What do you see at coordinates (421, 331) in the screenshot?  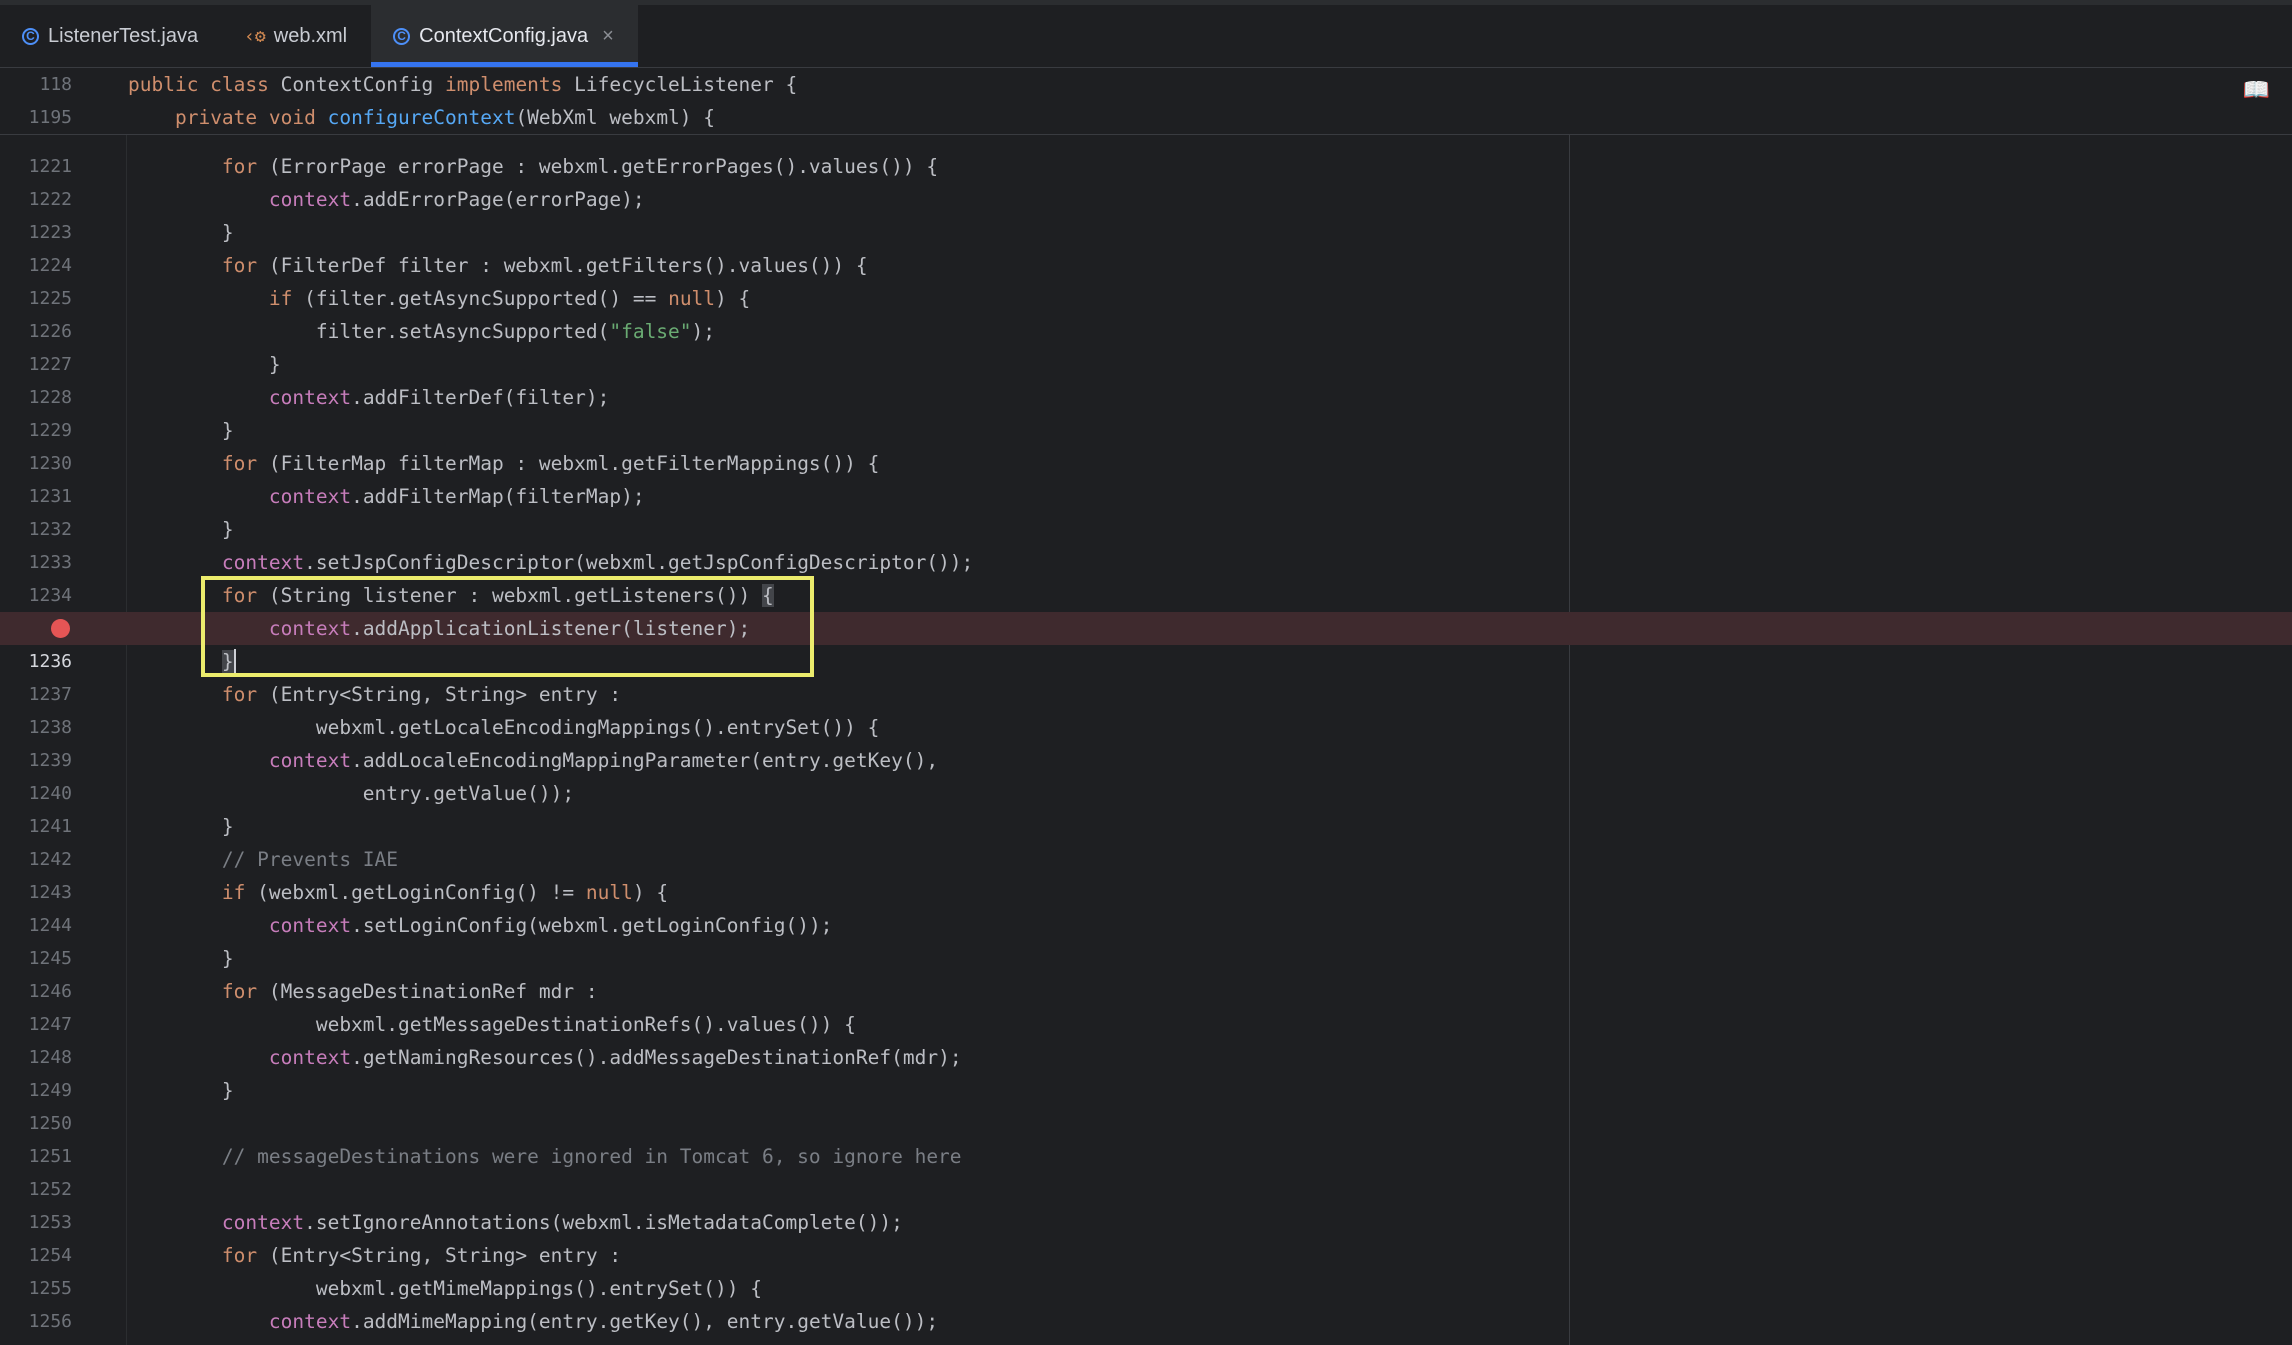 I see `code-text: filter.setAsyncSupported("false");` at bounding box center [421, 331].